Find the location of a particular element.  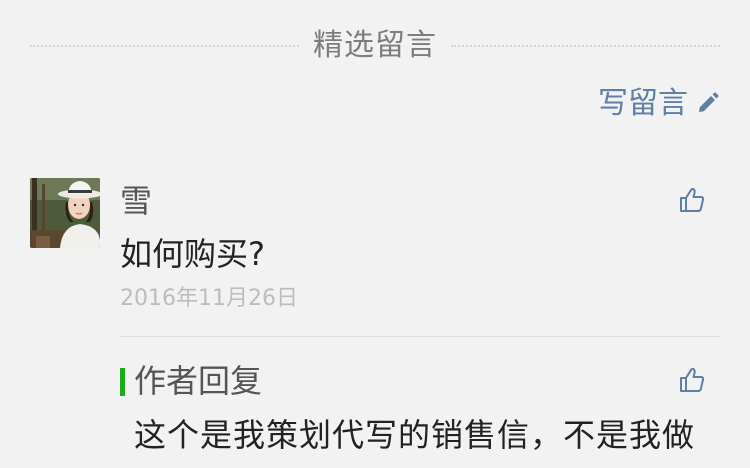

thumbs-up-icon is located at coordinates (692, 200).